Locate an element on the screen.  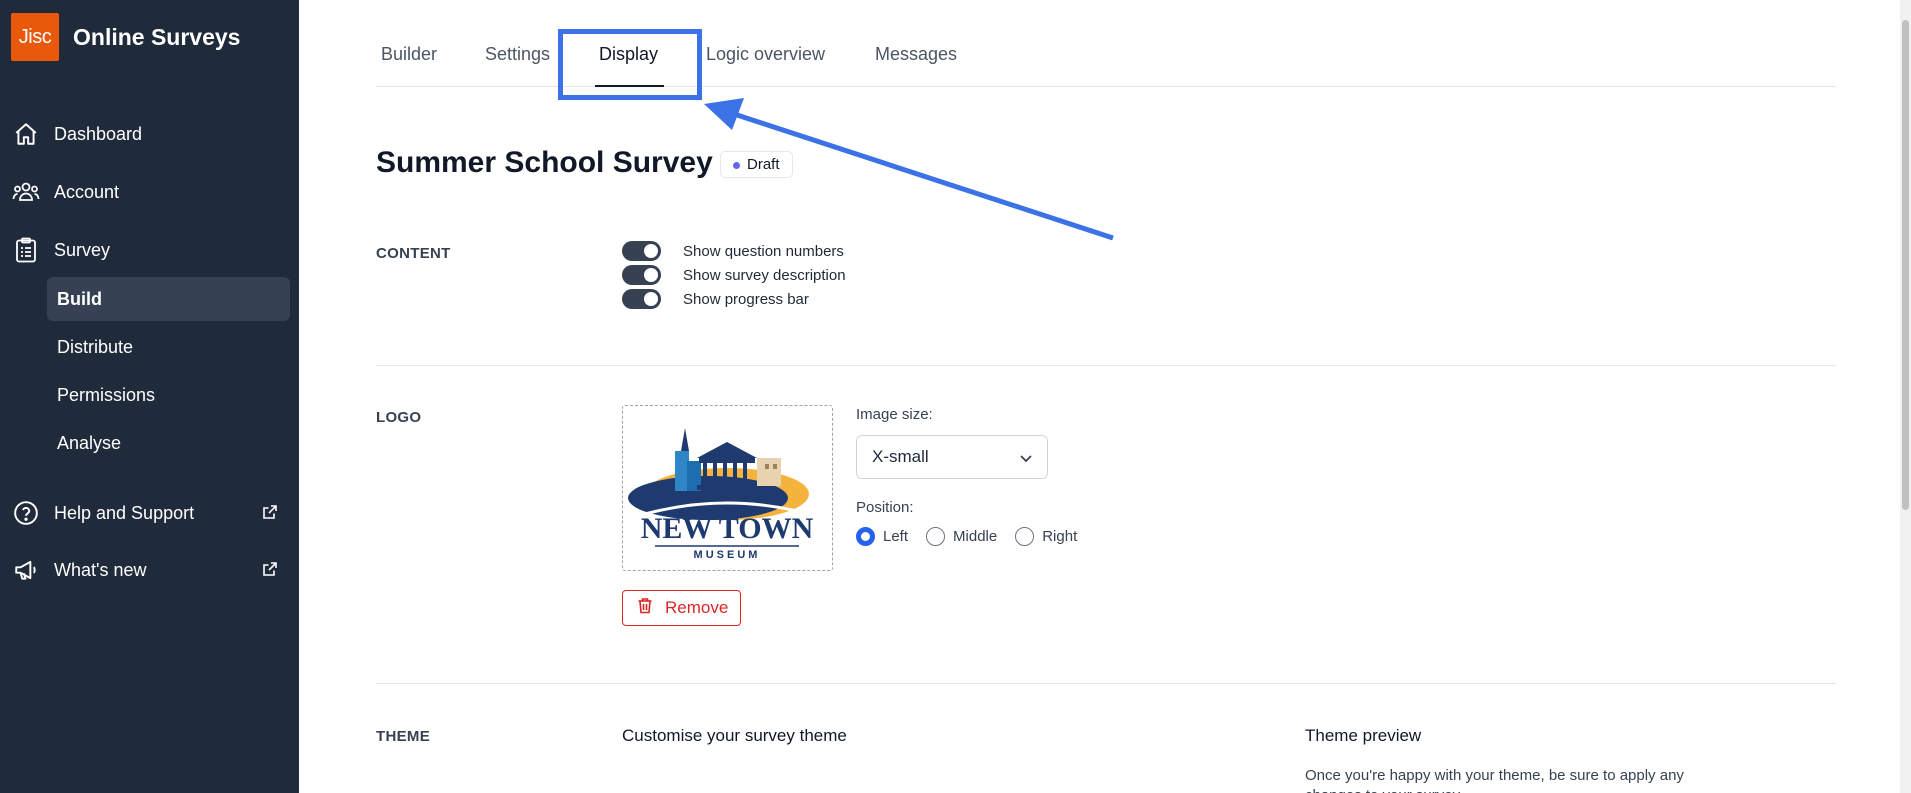
theme-preview-heading: Theme preview is located at coordinates (1363, 735).